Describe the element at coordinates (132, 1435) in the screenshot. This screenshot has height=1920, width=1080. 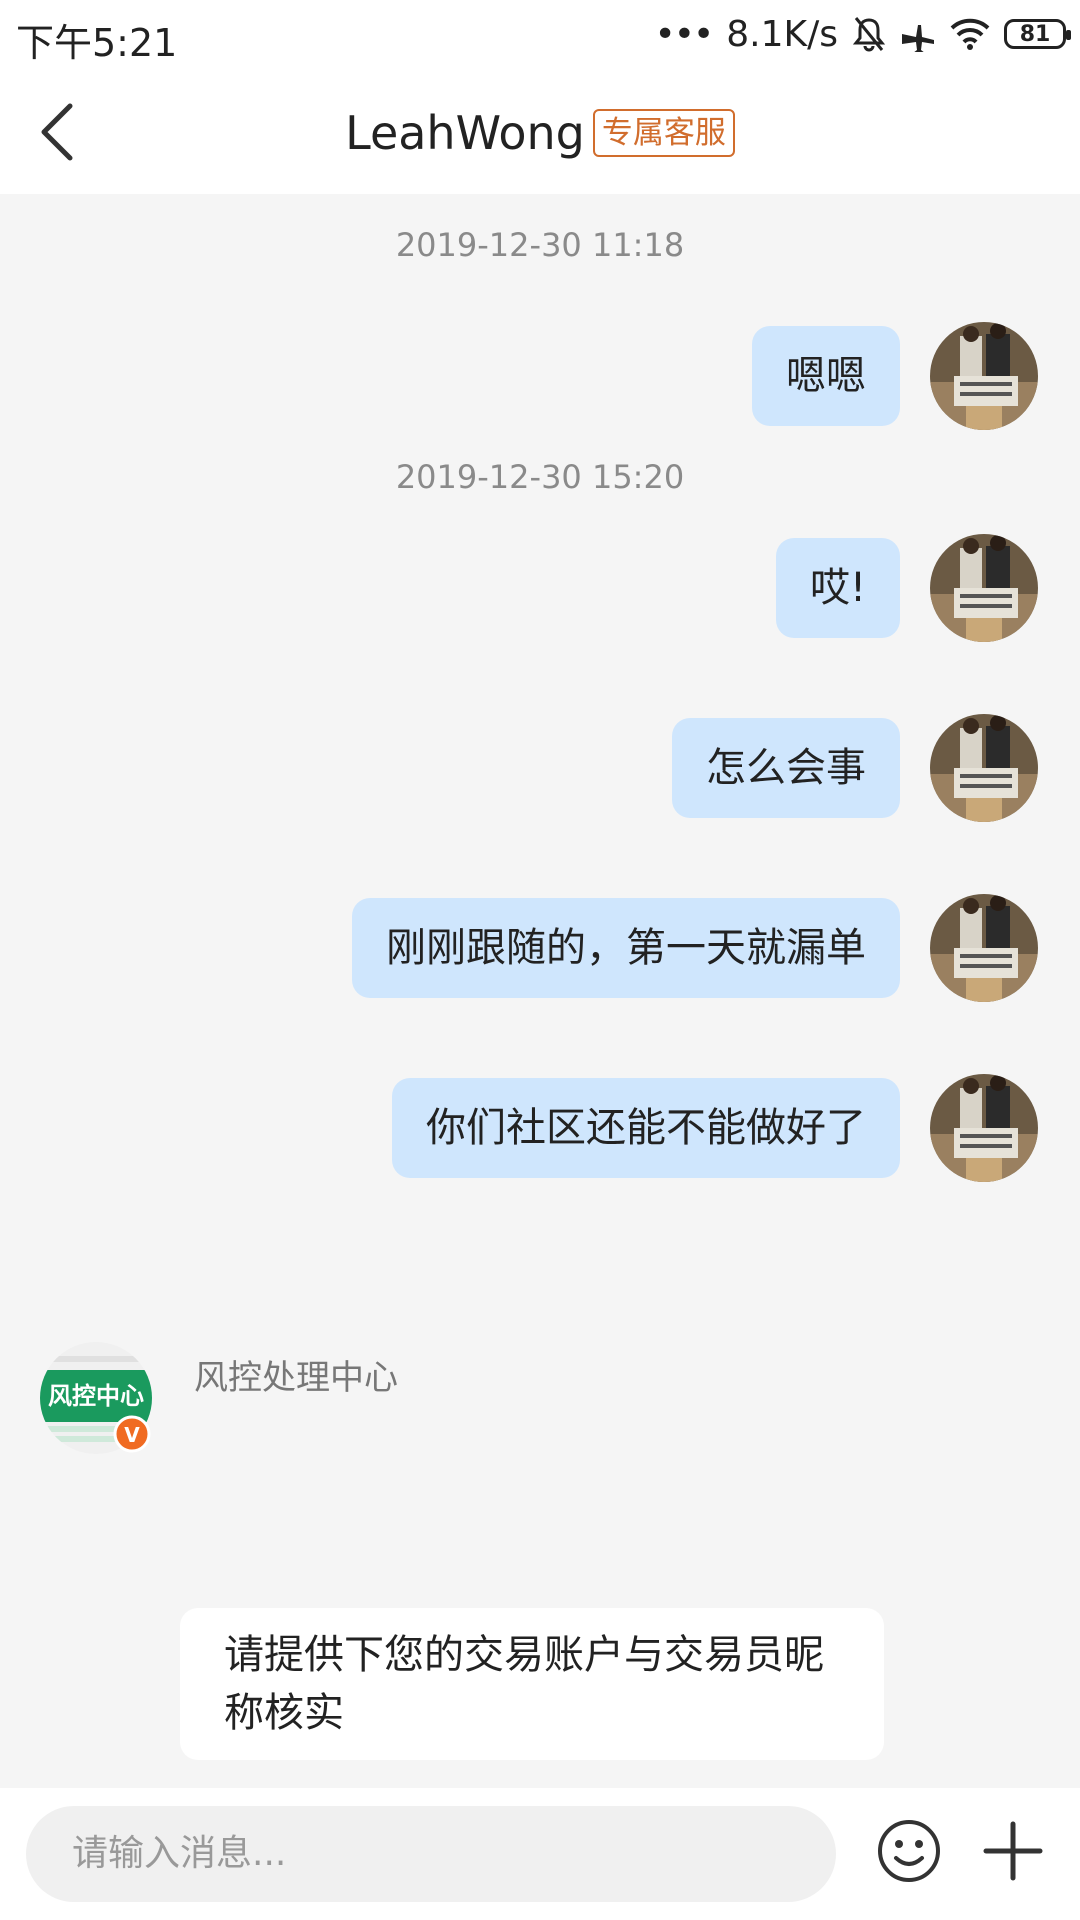
I see `verified-badge: V` at that location.